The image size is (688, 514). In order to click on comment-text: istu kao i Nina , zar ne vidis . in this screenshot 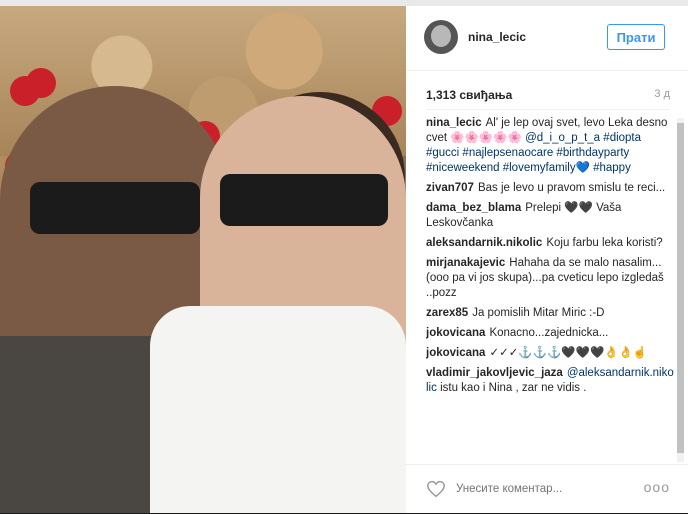, I will do `click(513, 388)`.